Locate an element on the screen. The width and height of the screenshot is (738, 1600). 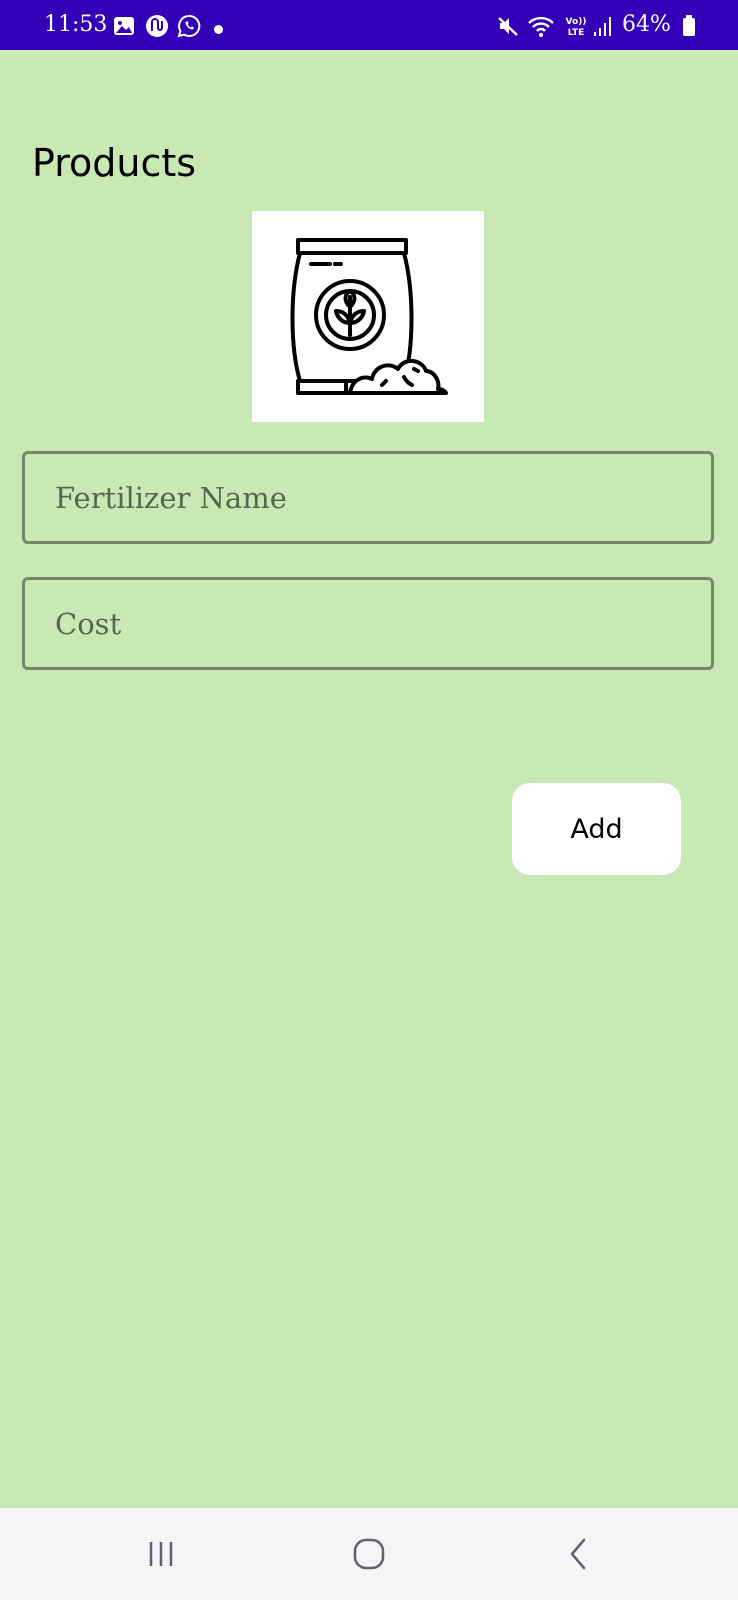
status-time: 11:53 is located at coordinates (76, 24).